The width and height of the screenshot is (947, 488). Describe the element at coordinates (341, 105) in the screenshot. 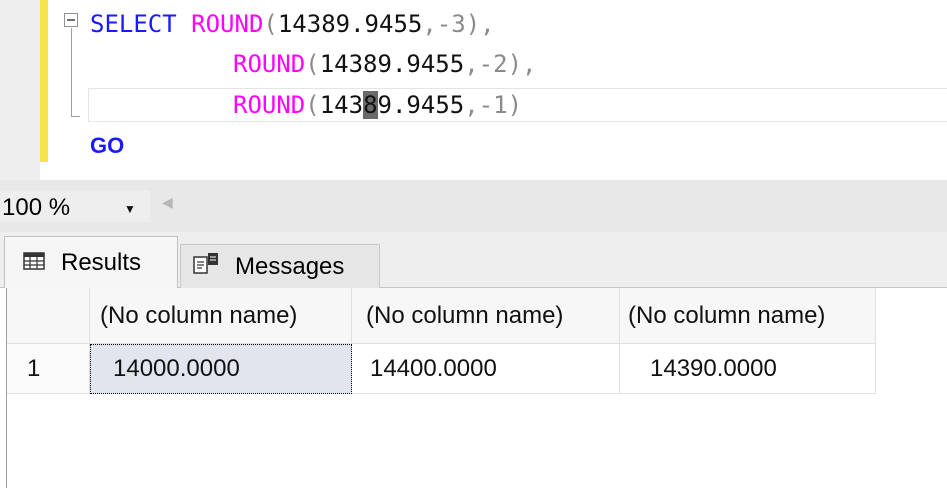

I see `numeric-arg: 143` at that location.